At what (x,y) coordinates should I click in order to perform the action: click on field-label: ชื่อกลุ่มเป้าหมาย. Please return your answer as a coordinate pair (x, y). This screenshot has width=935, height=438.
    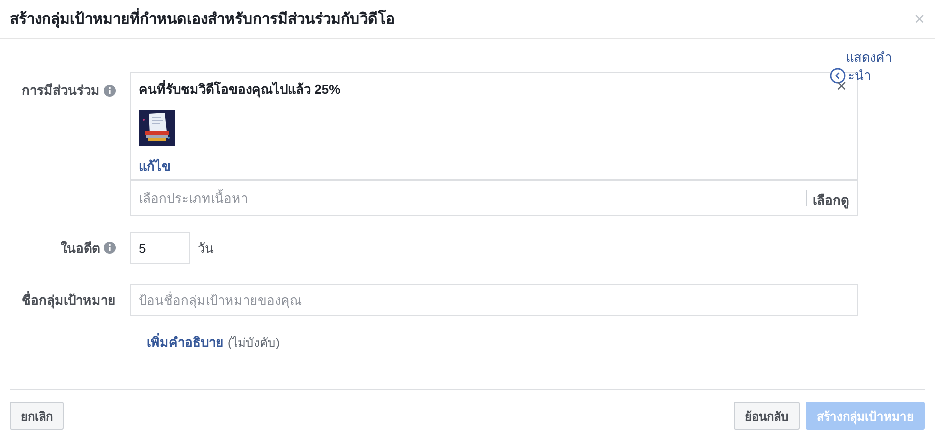
    Looking at the image, I should click on (69, 300).